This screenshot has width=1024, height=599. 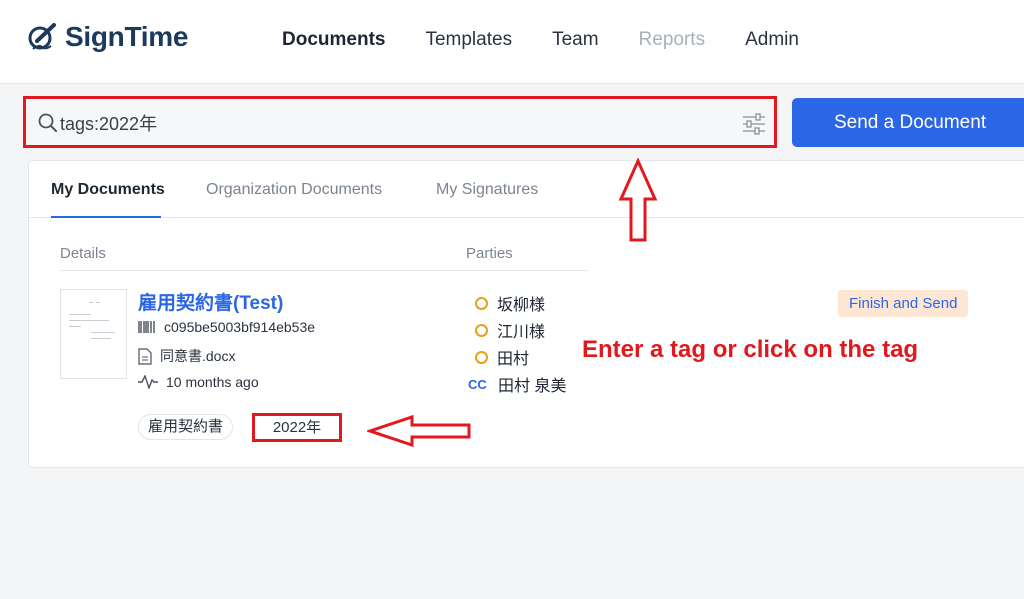 I want to click on active-tab-indicator, so click(x=106, y=217).